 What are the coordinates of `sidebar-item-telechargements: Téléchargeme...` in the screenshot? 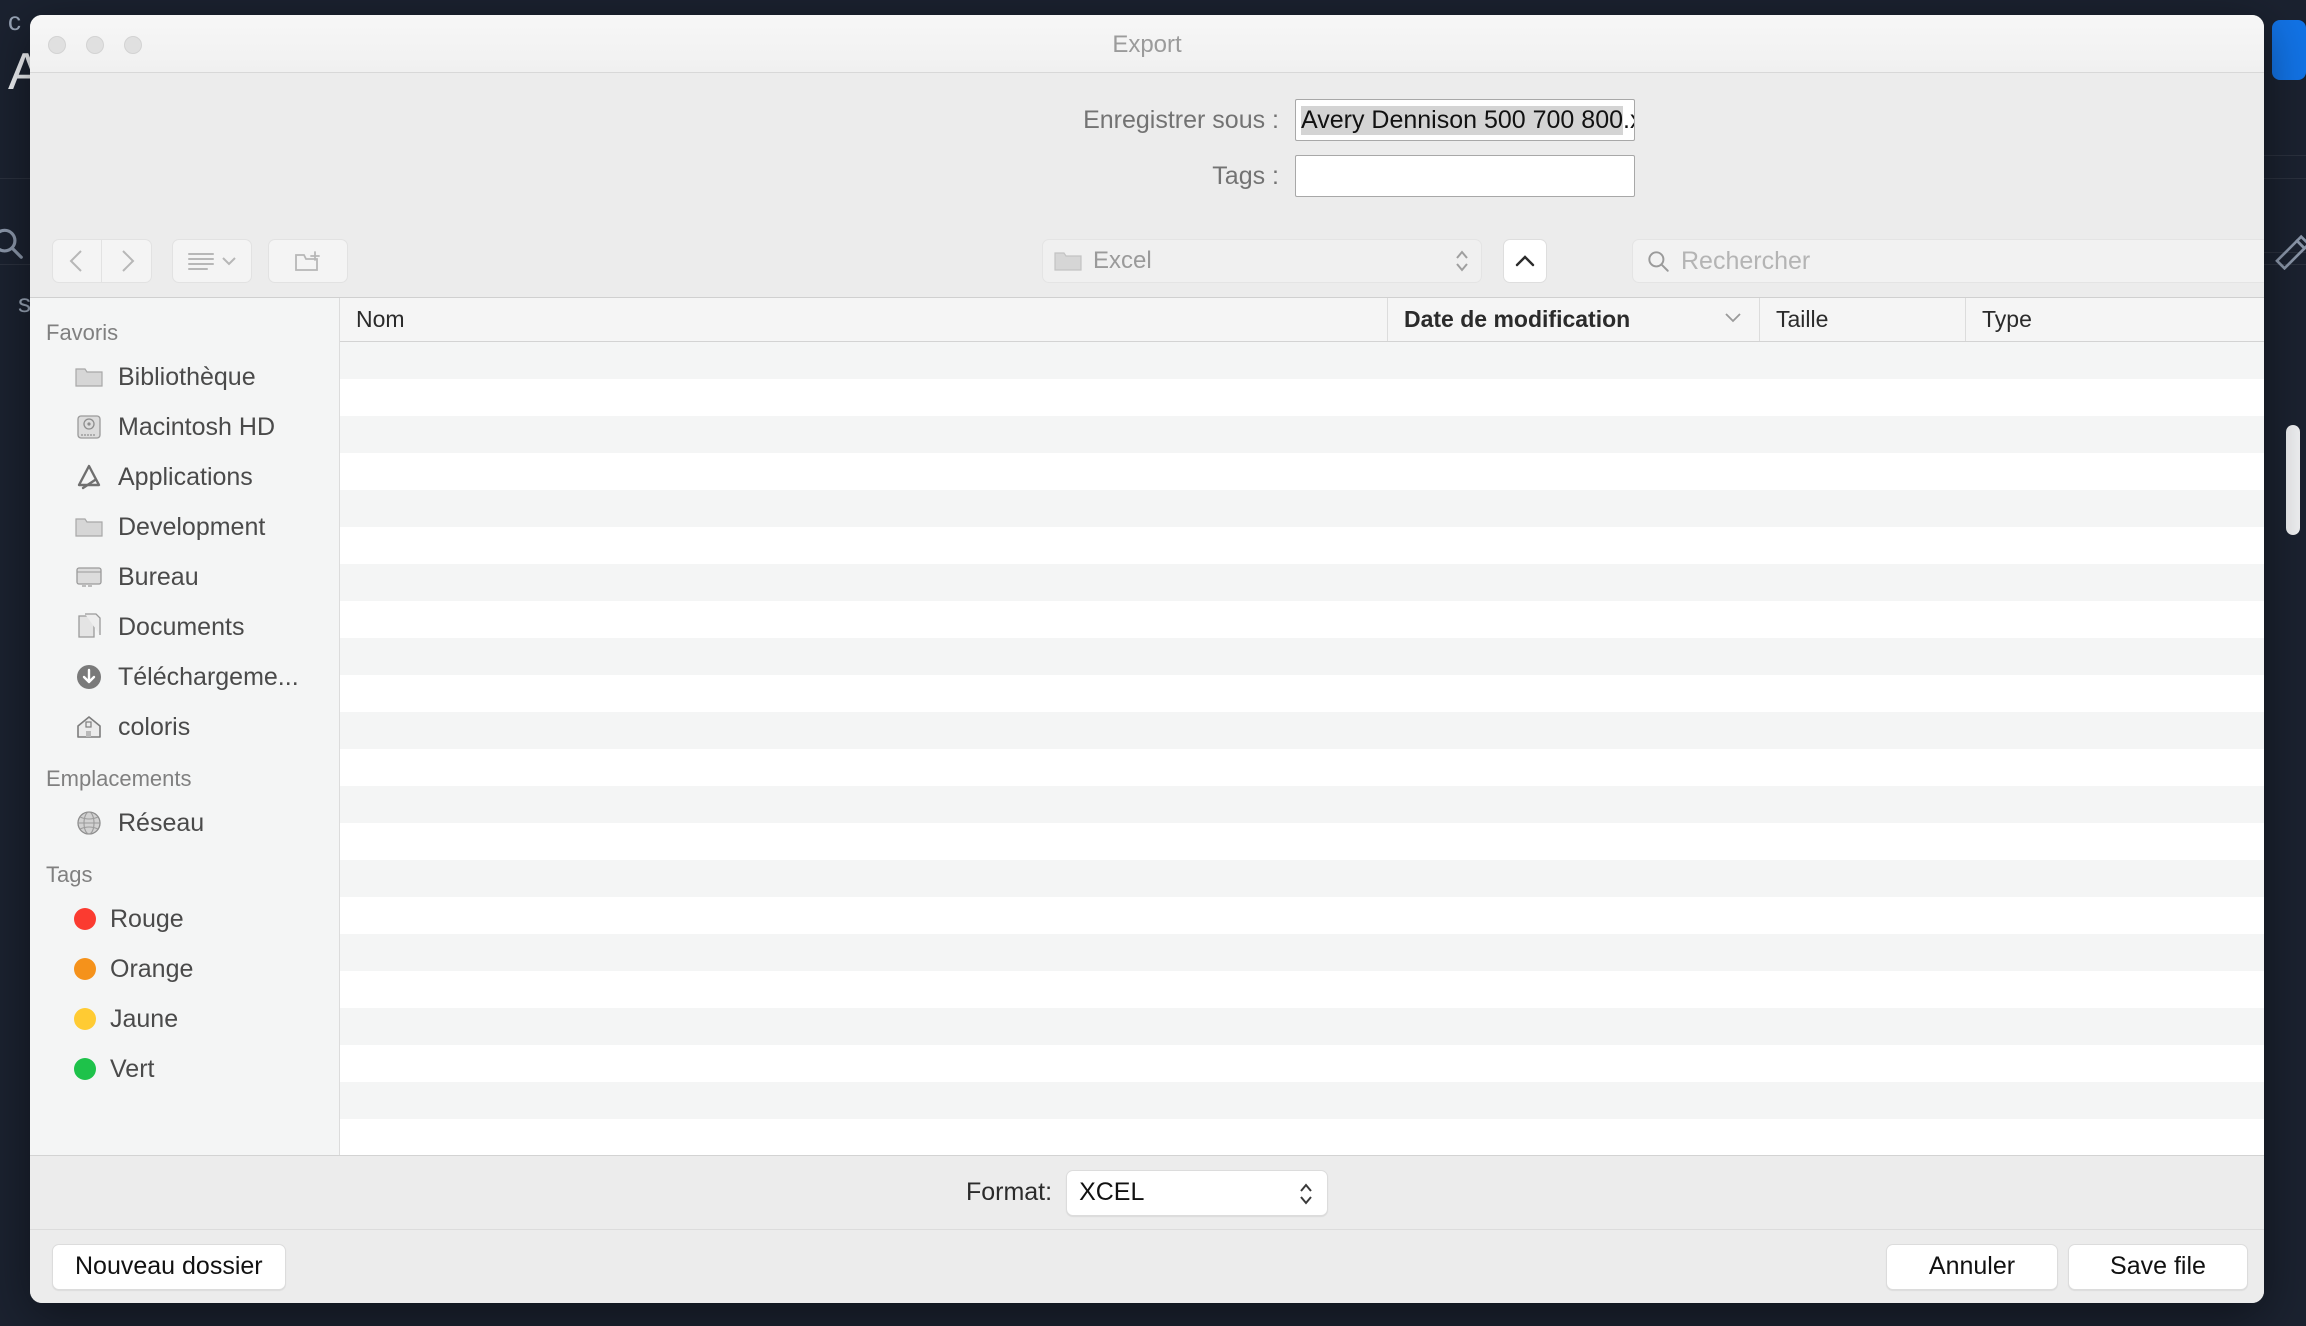 It's located at (184, 677).